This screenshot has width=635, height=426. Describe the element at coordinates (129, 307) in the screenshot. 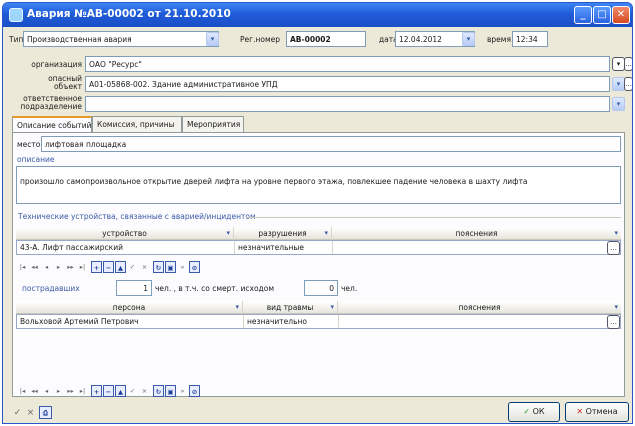

I see `victims-col-person: персона ▾` at that location.